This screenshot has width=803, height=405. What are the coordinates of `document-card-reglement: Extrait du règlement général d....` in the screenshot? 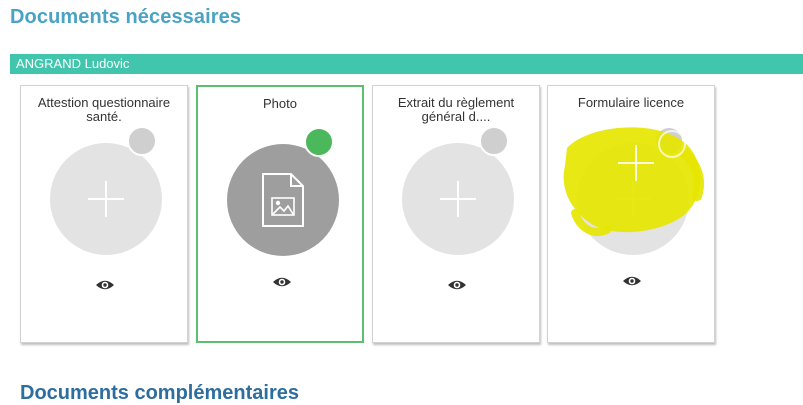 It's located at (456, 214).